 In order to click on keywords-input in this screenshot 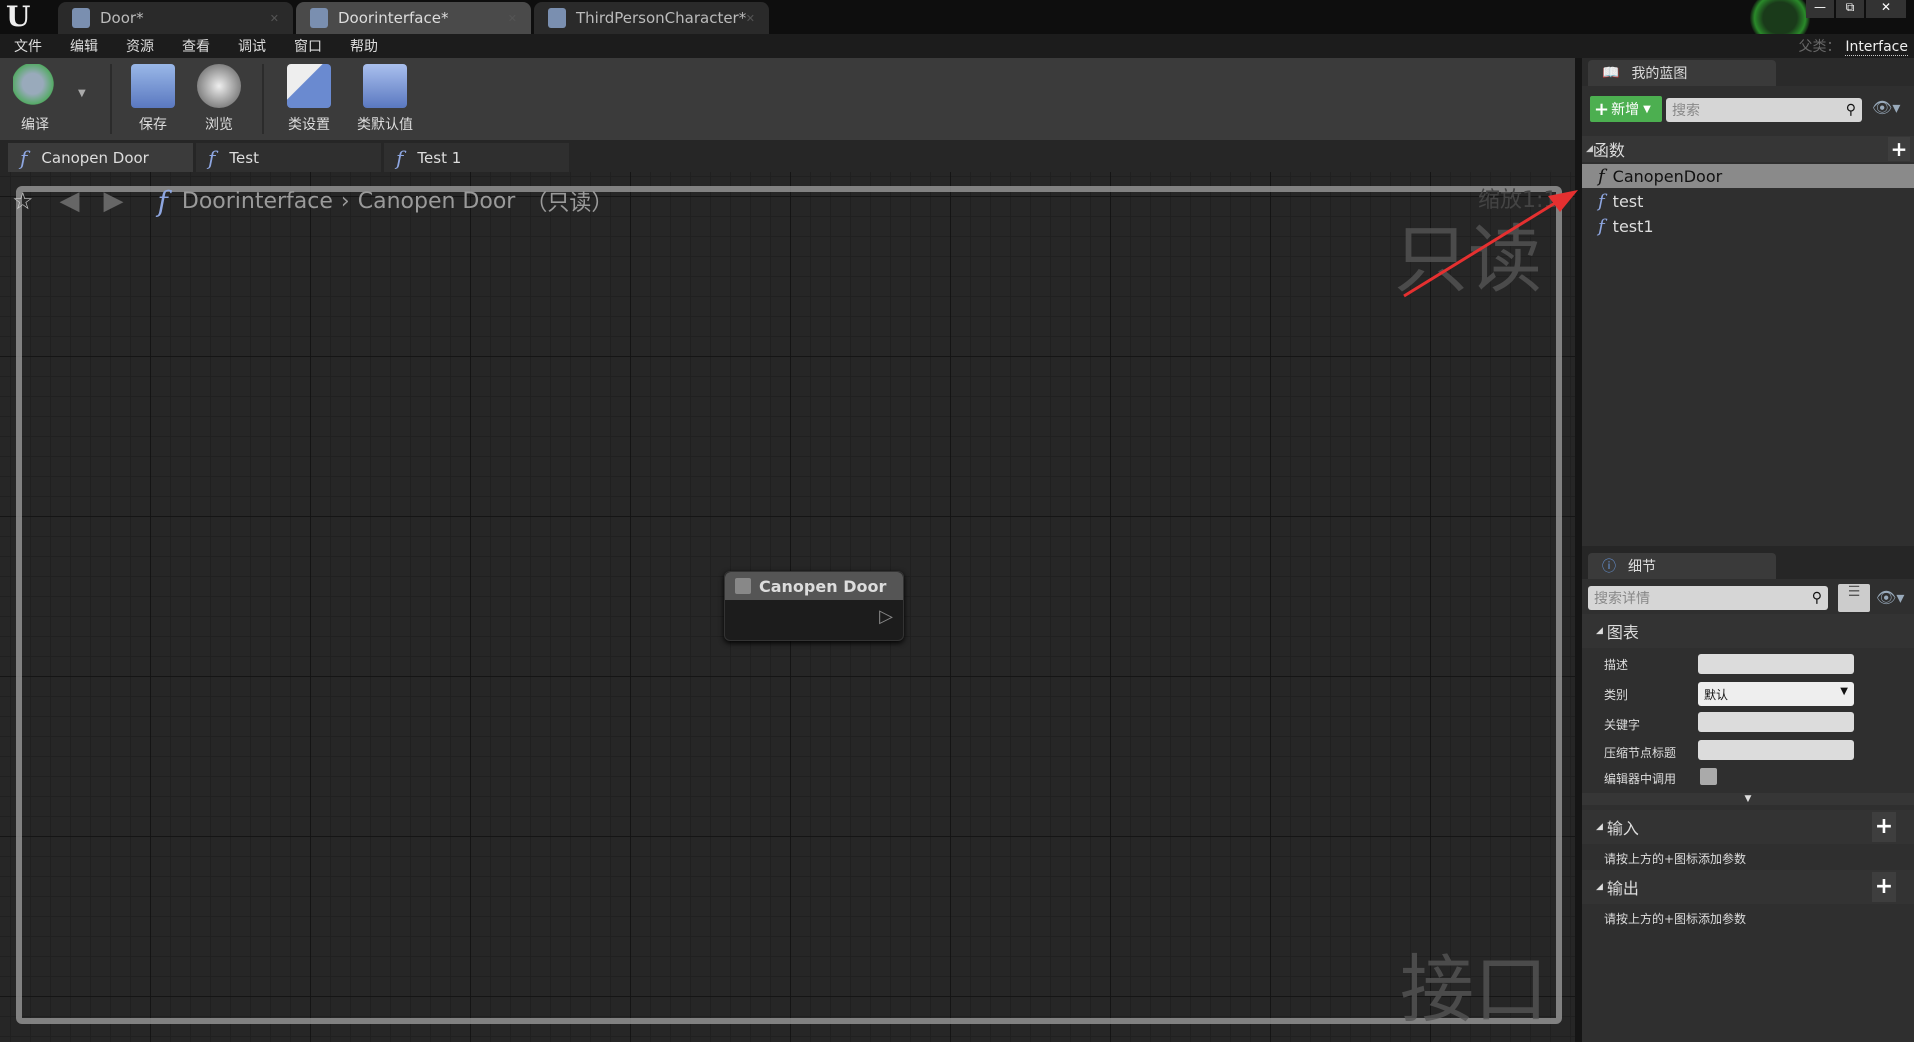, I will do `click(1776, 722)`.